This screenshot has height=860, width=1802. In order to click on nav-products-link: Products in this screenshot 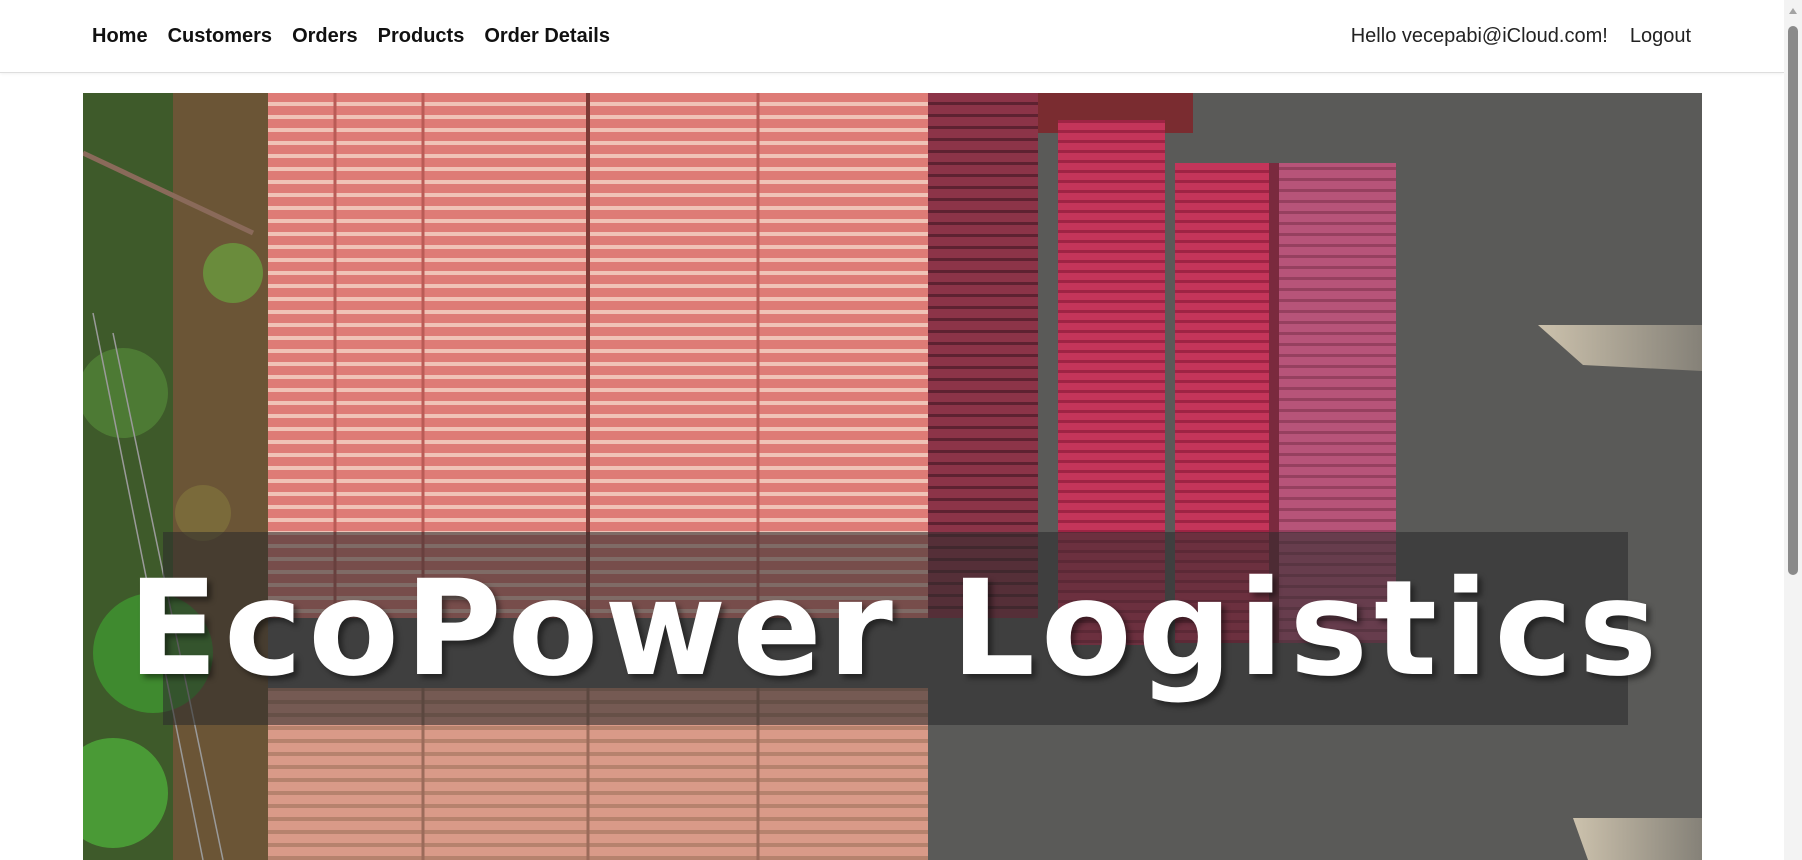, I will do `click(421, 36)`.